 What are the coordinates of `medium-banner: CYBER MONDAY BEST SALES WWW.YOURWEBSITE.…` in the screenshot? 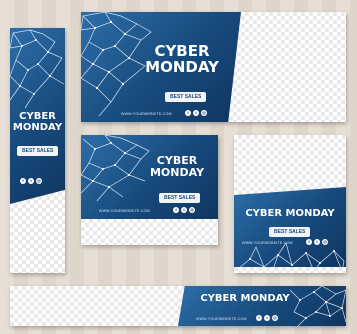 It's located at (149, 190).